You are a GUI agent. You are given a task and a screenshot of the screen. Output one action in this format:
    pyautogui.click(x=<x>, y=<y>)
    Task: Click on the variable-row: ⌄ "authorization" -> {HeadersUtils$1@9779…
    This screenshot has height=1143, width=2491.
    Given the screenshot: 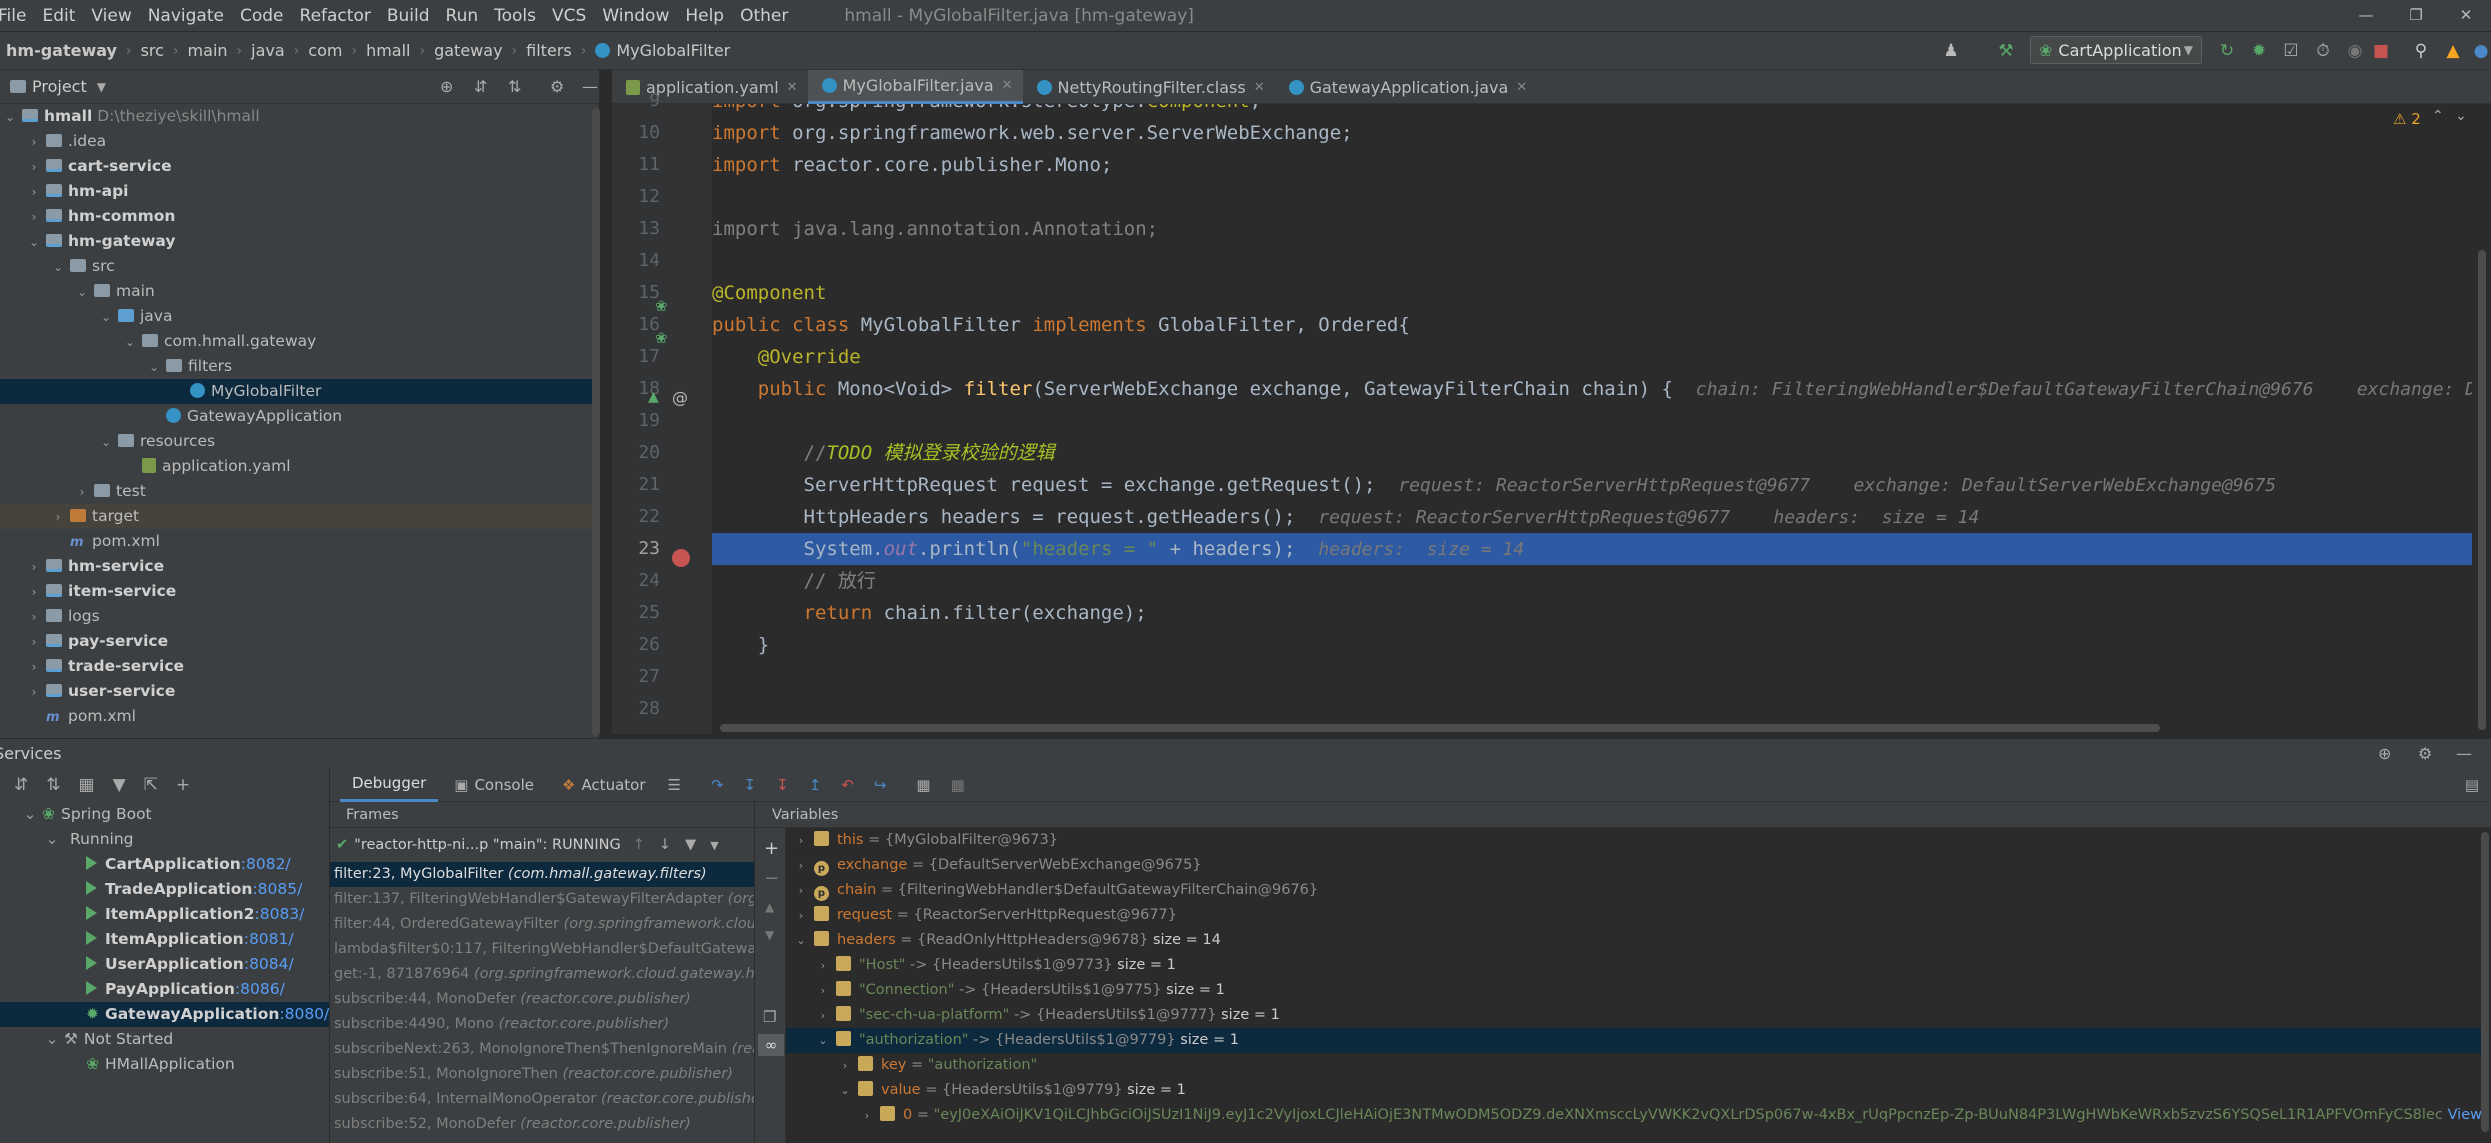 What is the action you would take?
    pyautogui.click(x=1636, y=1040)
    